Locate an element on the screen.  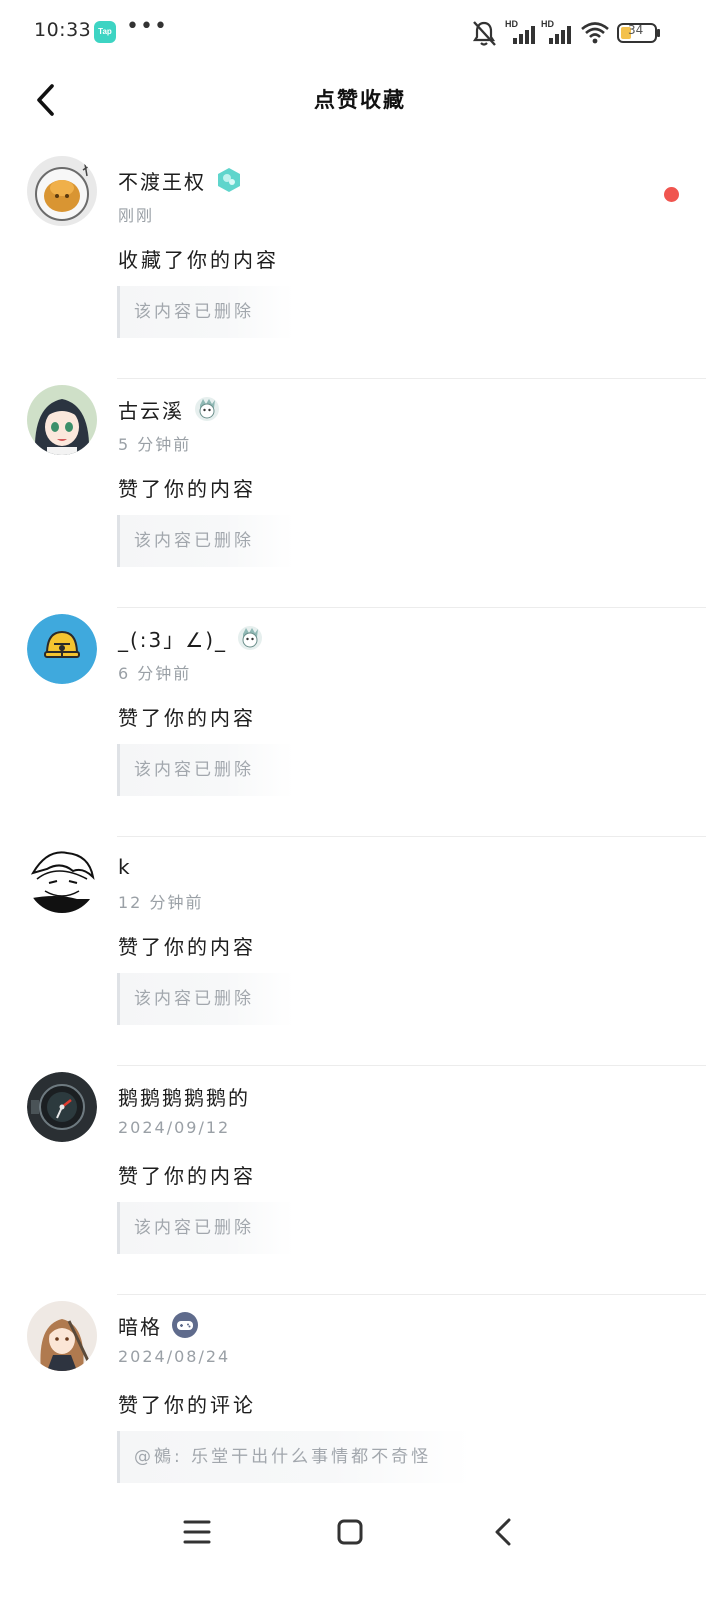
battery-level: 34 is located at coordinates (636, 30).